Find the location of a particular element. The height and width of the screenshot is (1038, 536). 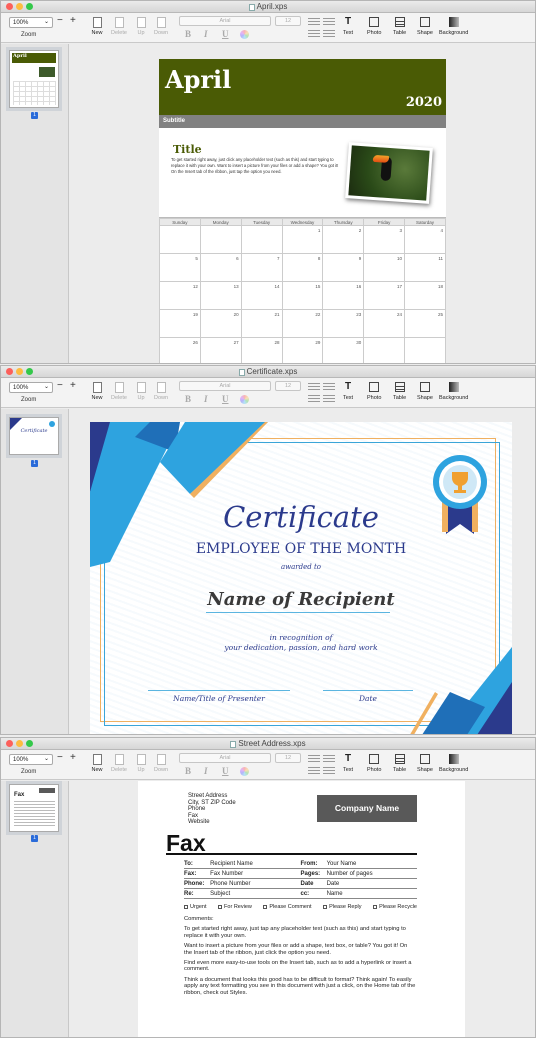

calendar-day-cell: 13 is located at coordinates (220, 295).